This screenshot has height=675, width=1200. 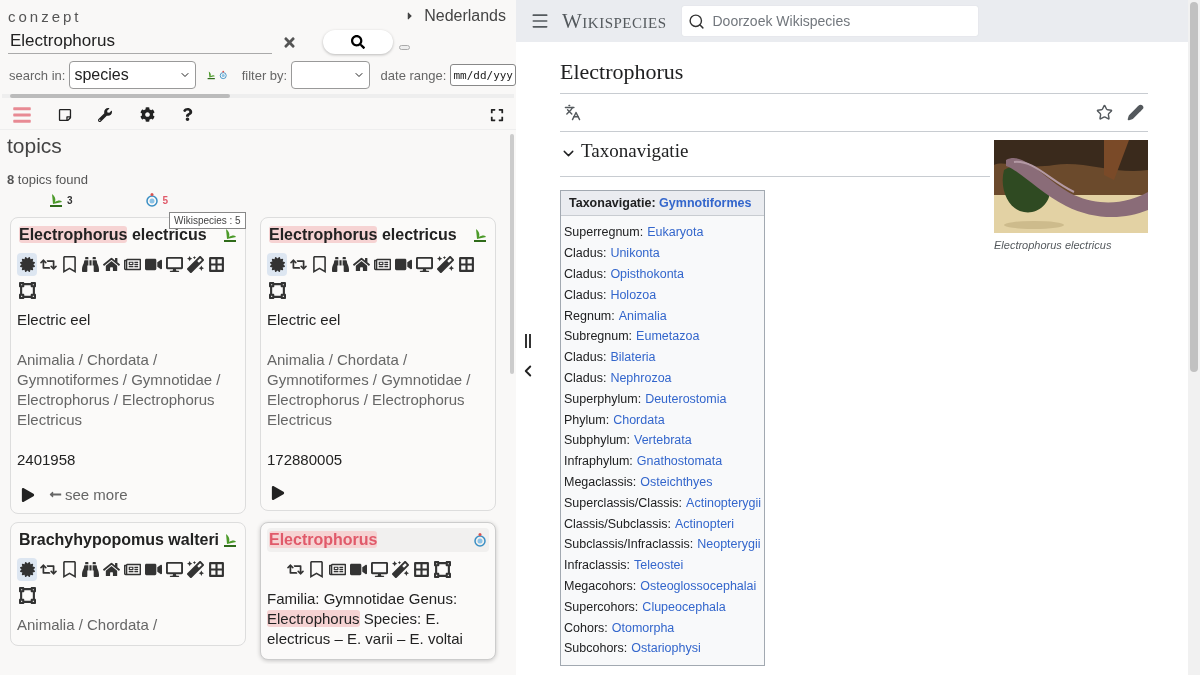 I want to click on rank-label: Superphylum:, so click(x=603, y=398).